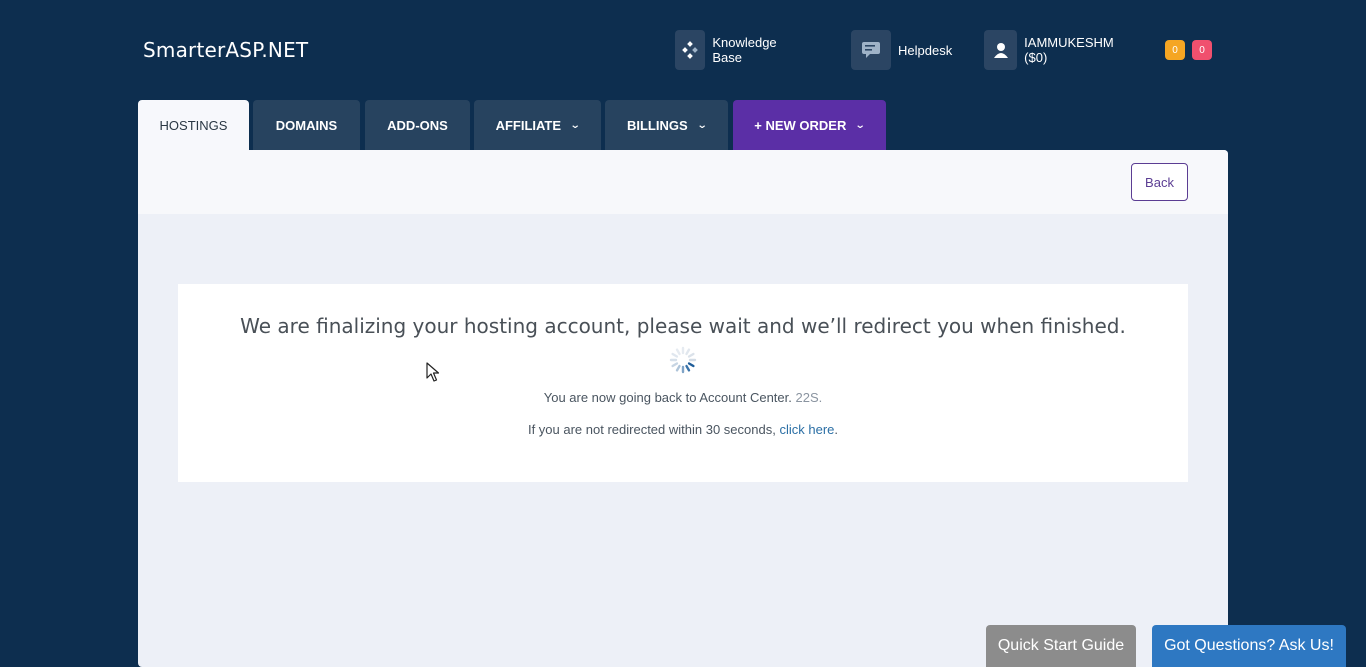 This screenshot has height=667, width=1366. Describe the element at coordinates (1159, 182) in the screenshot. I see `back-button: Back` at that location.